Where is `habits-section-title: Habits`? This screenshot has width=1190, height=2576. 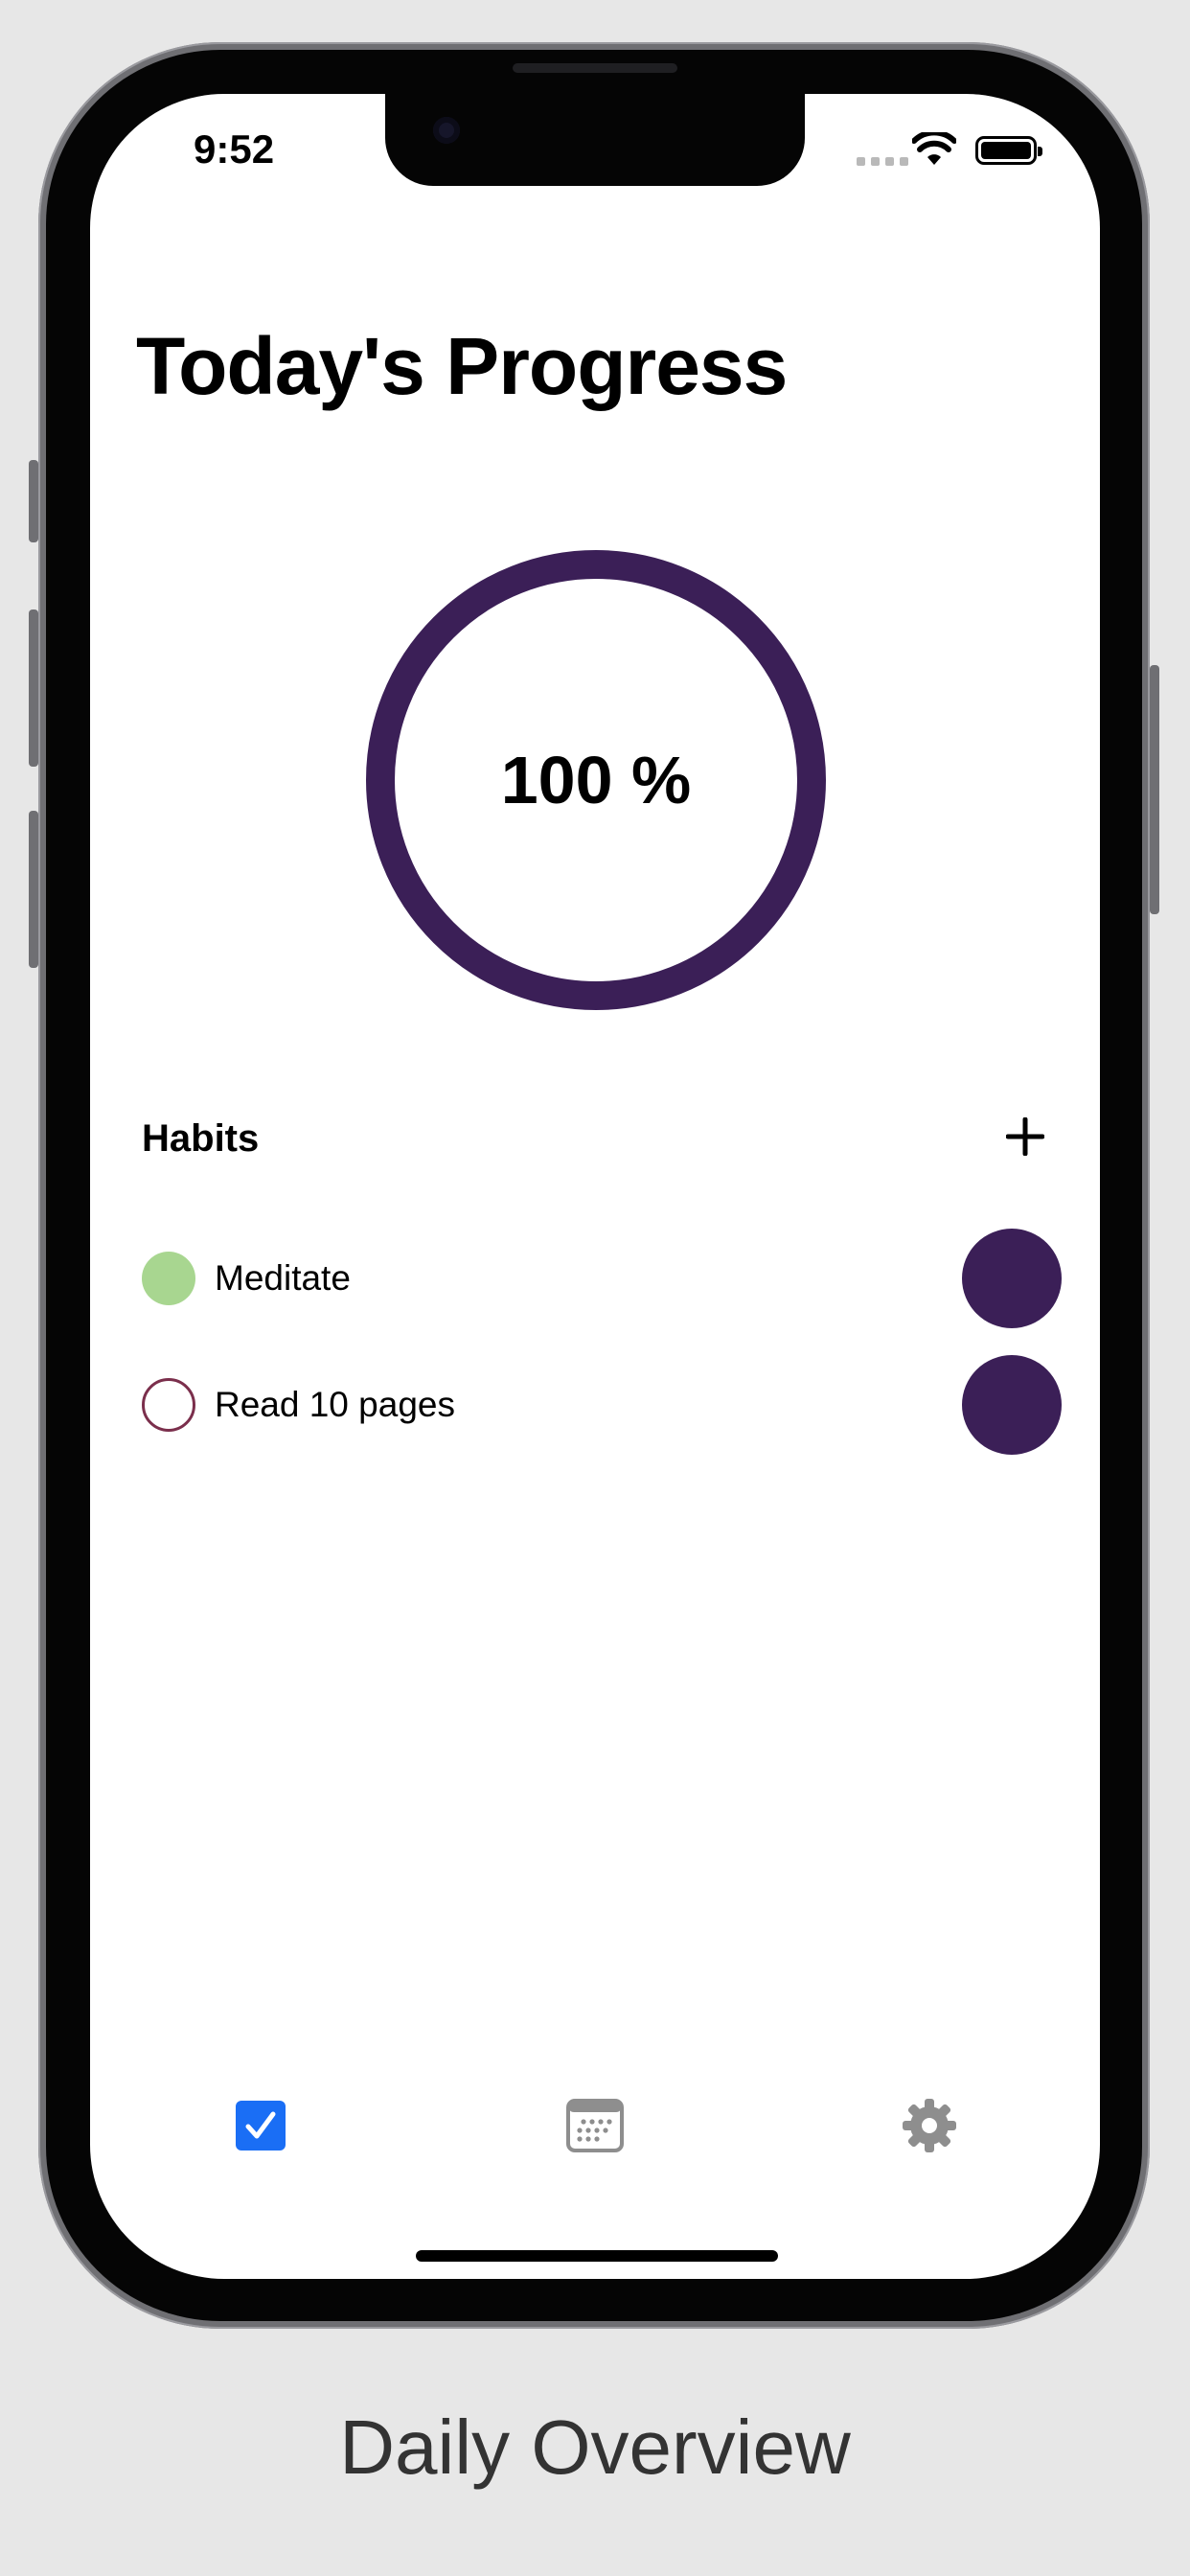
habits-section-title: Habits is located at coordinates (201, 1138).